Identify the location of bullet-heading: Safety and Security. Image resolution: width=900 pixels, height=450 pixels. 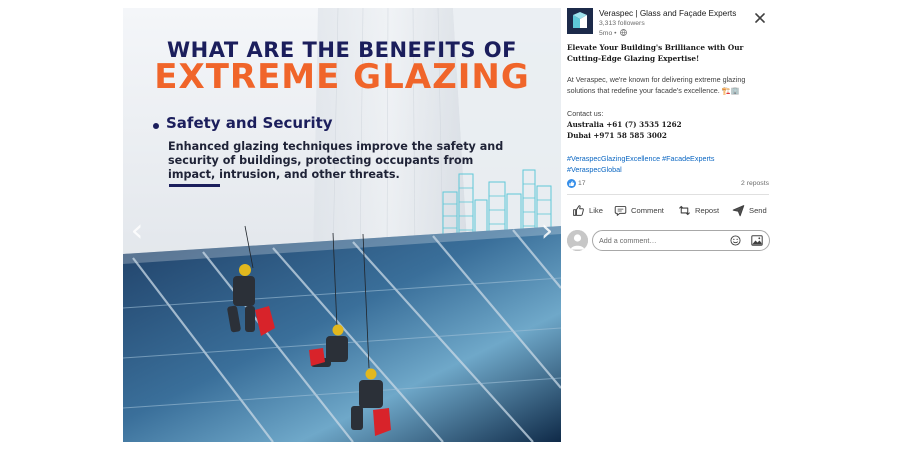
(249, 123).